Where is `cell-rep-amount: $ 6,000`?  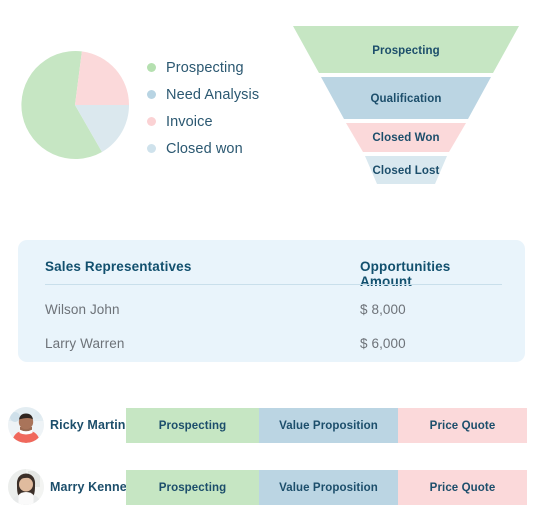 cell-rep-amount: $ 6,000 is located at coordinates (383, 343).